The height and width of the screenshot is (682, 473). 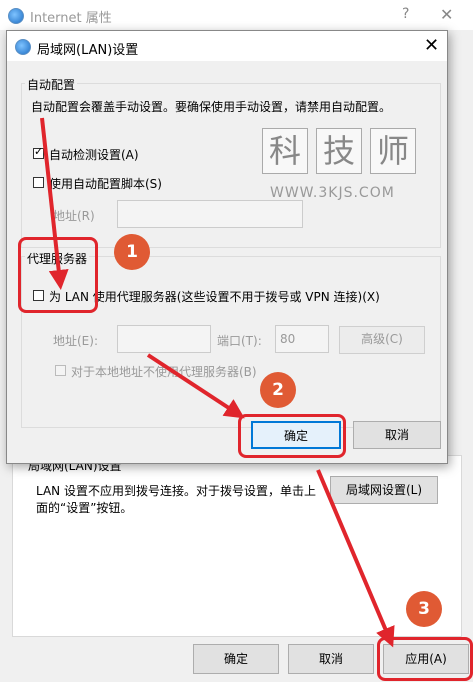 What do you see at coordinates (278, 390) in the screenshot?
I see `step-badge-2: 2` at bounding box center [278, 390].